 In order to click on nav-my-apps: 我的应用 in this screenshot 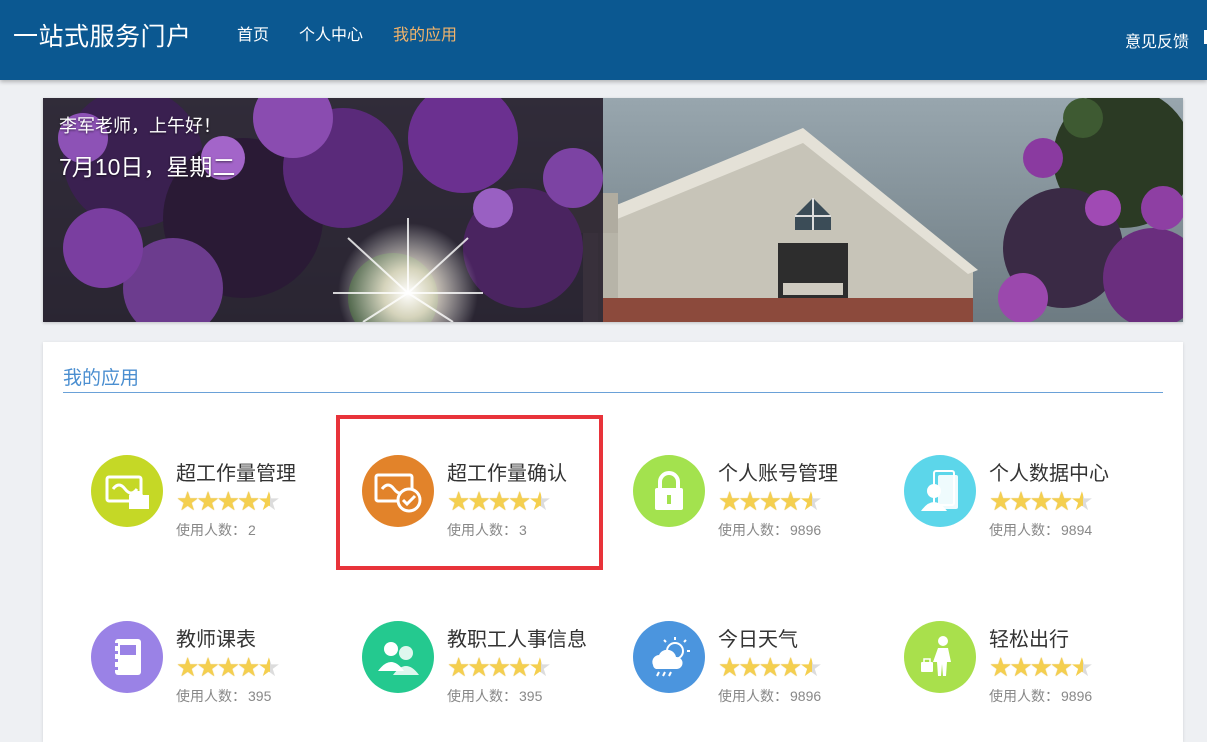, I will do `click(425, 33)`.